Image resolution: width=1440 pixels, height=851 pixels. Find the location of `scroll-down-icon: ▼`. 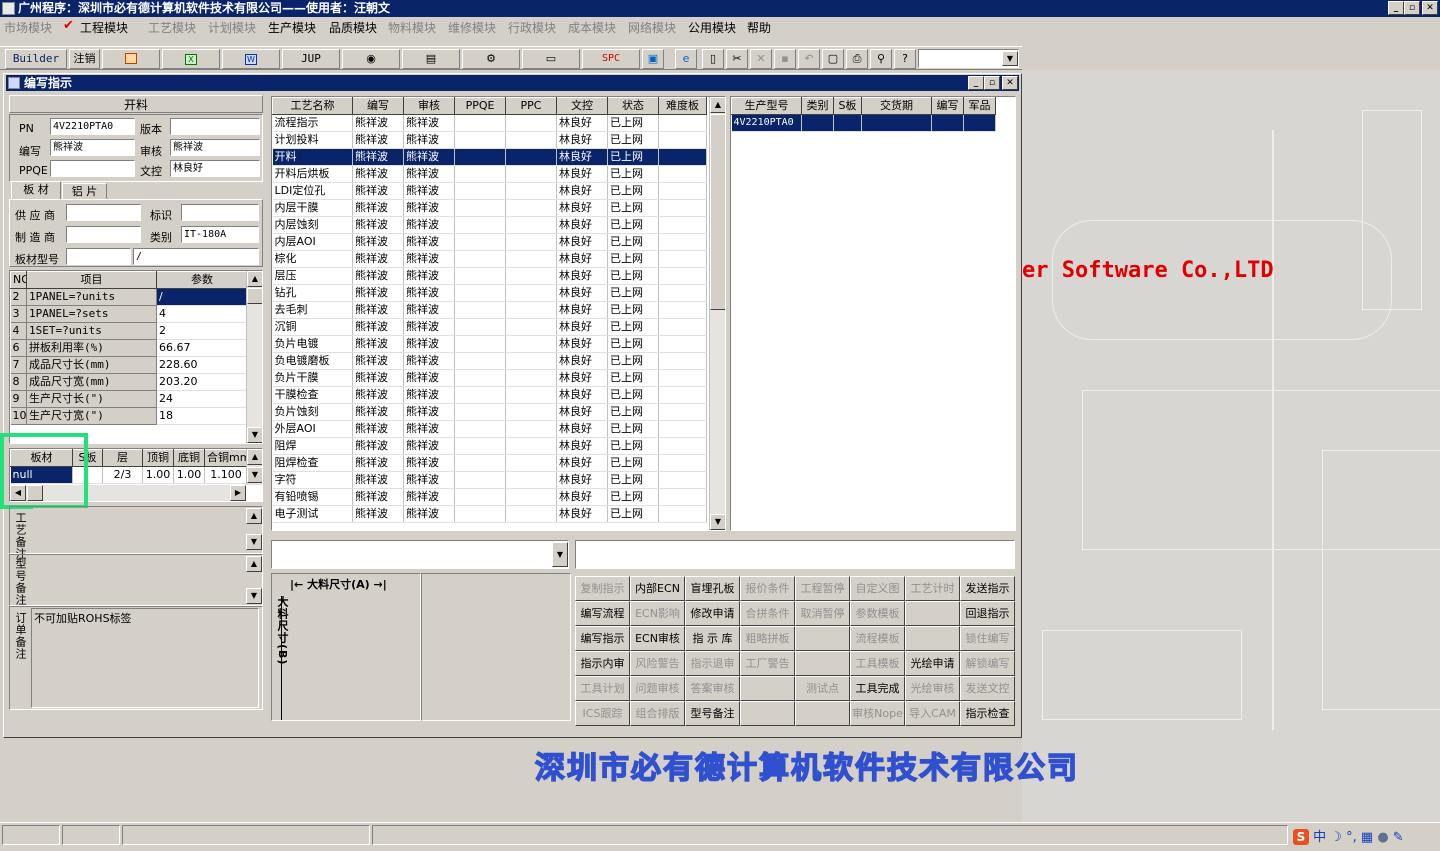

scroll-down-icon: ▼ is located at coordinates (254, 596).